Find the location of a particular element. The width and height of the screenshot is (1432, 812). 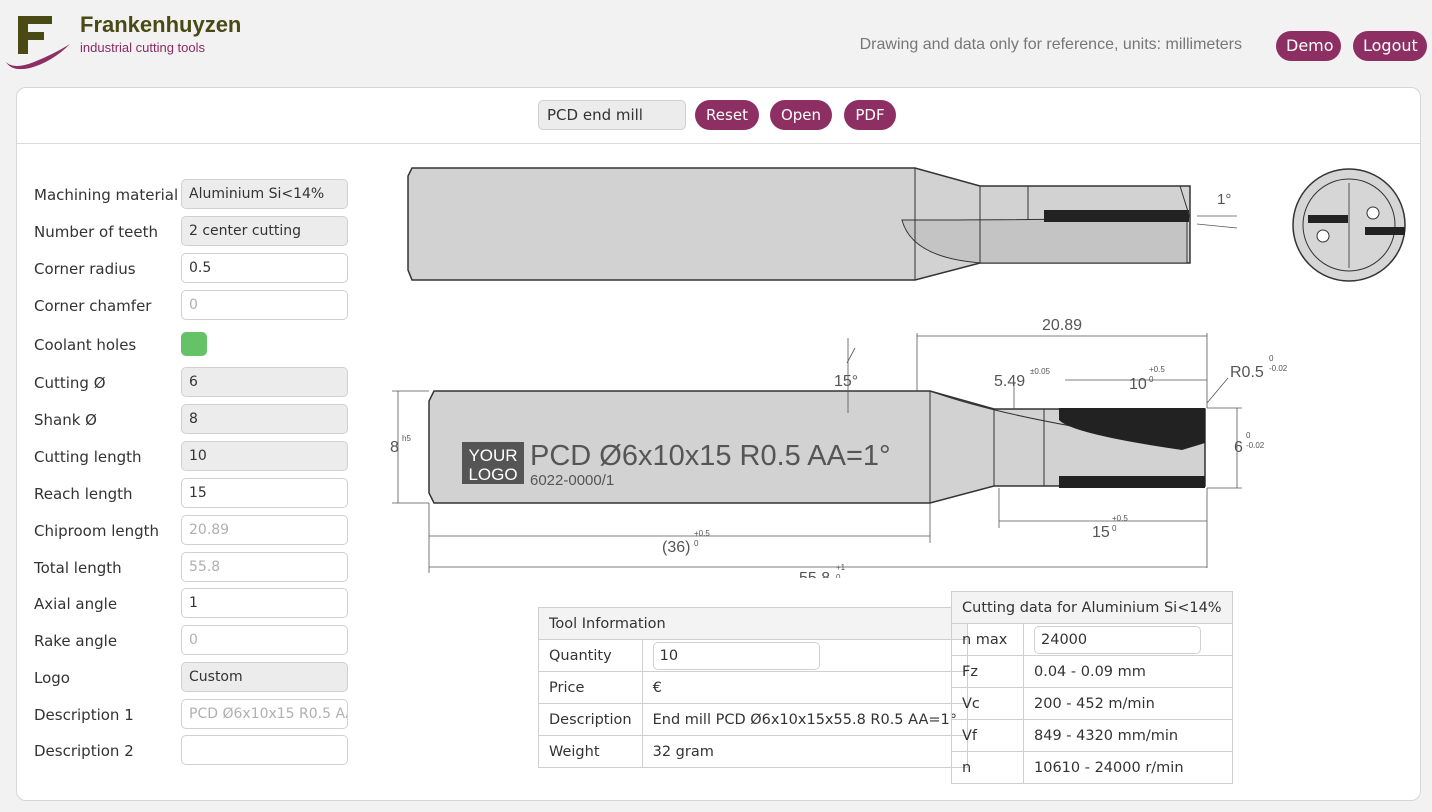

table-row: n max 24000 is located at coordinates (1092, 639).